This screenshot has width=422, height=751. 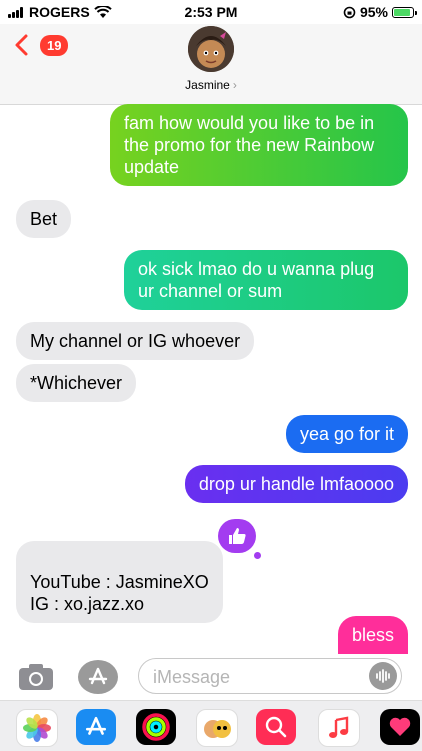 I want to click on app-store-app-icon, so click(x=96, y=727).